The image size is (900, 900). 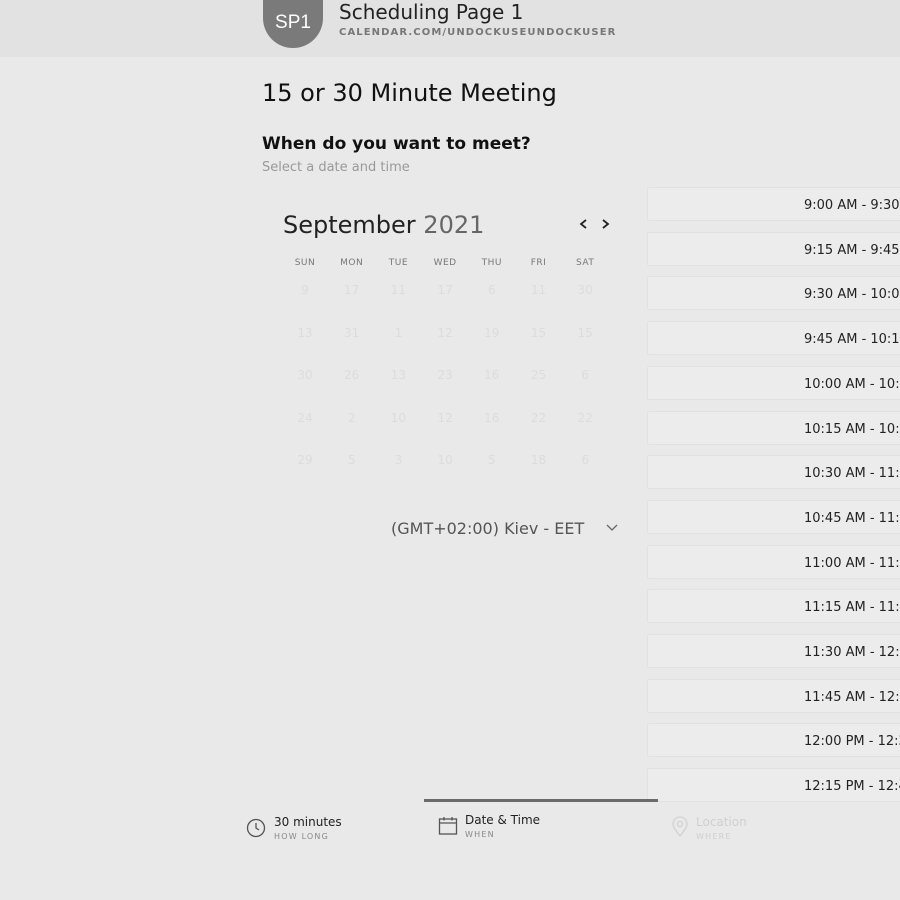 What do you see at coordinates (305, 460) in the screenshot?
I see `calendar-day: 29` at bounding box center [305, 460].